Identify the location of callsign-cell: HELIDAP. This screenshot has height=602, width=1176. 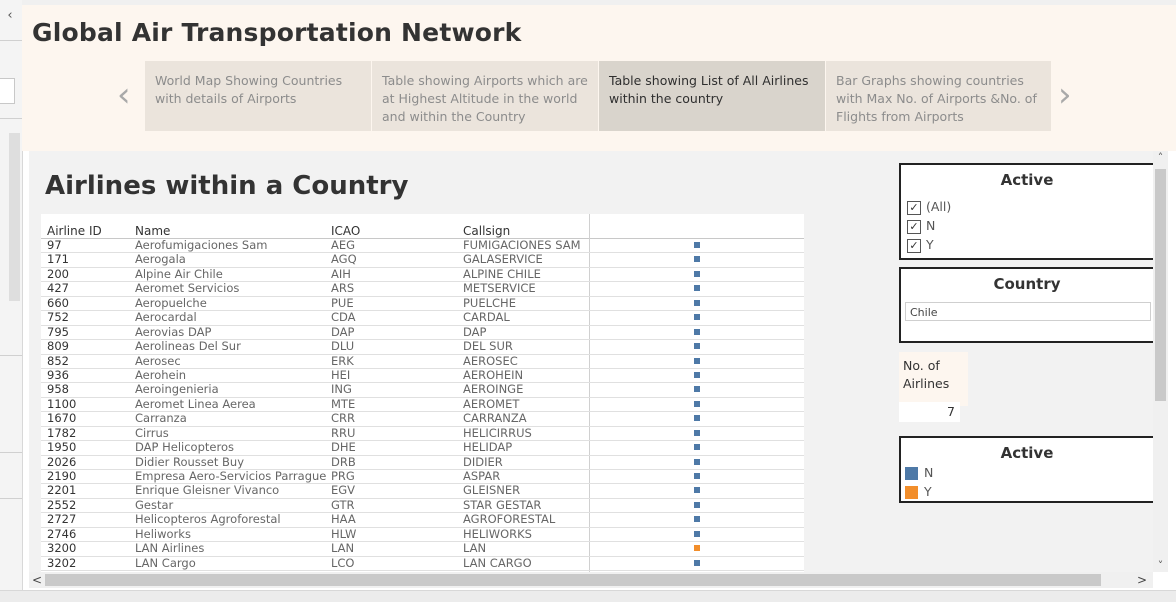
(488, 448).